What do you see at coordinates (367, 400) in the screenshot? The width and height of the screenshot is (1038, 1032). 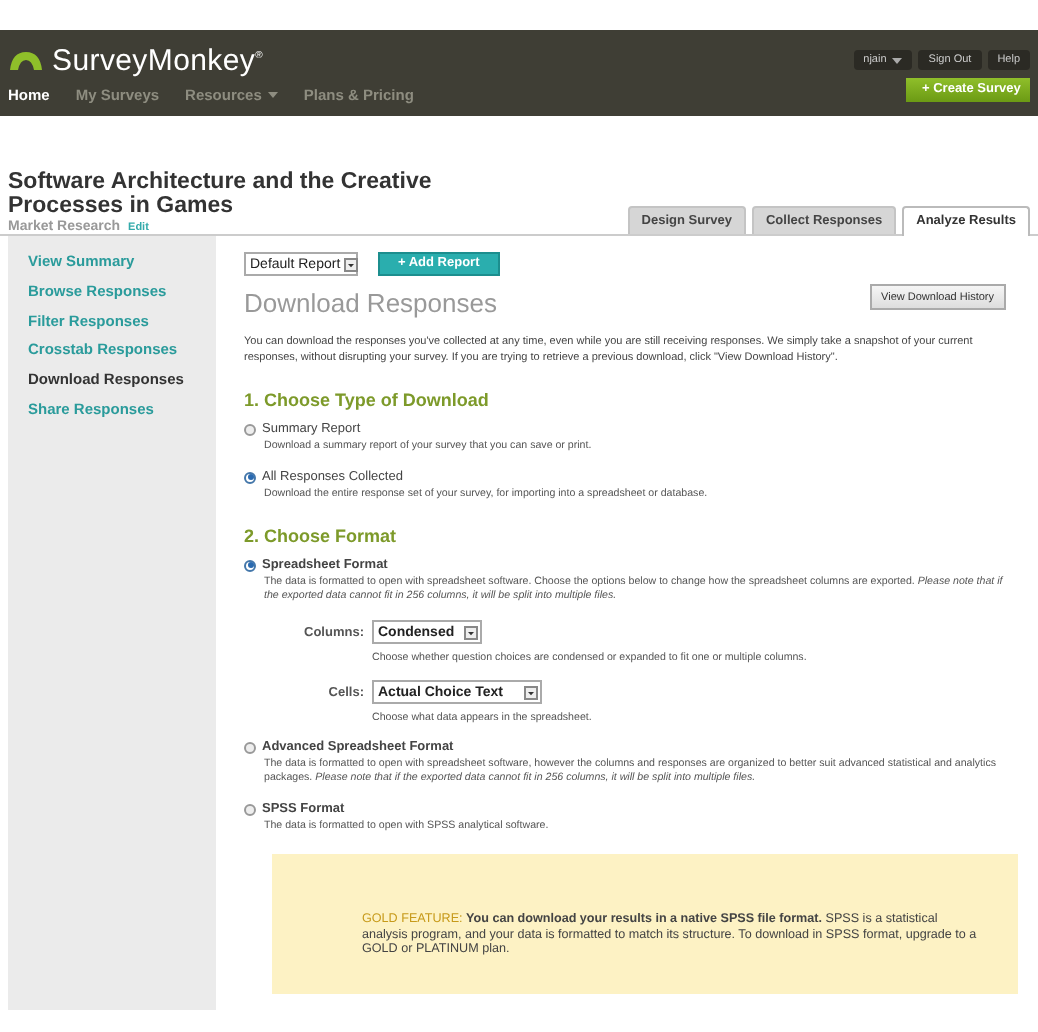 I see `section-title: 1. Choose Type of Download` at bounding box center [367, 400].